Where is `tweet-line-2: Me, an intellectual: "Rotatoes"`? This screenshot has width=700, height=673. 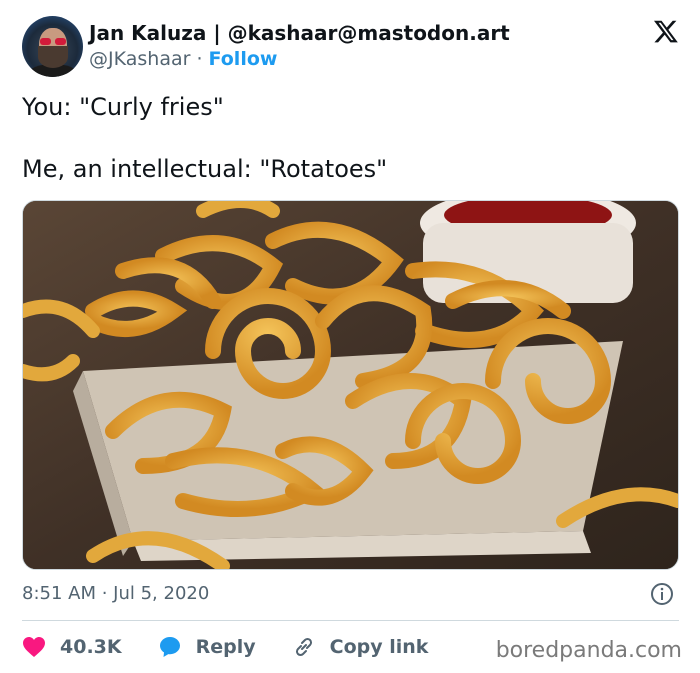
tweet-line-2: Me, an intellectual: "Rotatoes" is located at coordinates (205, 169).